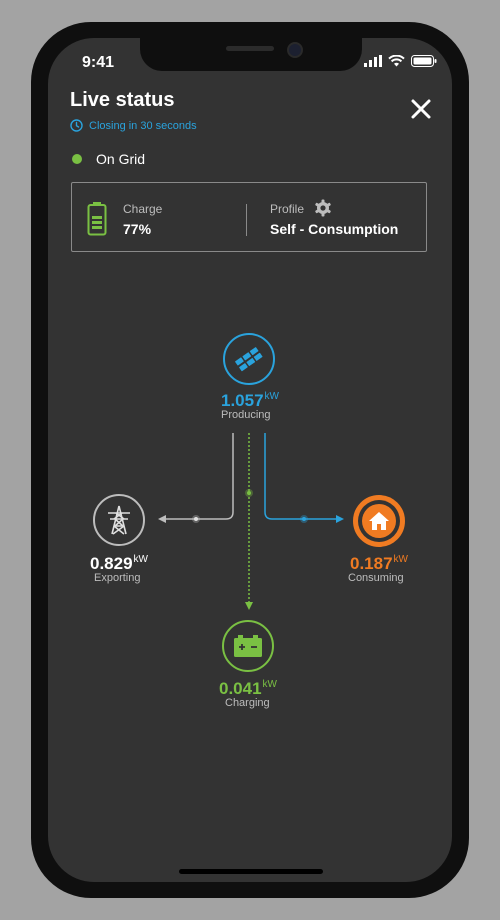  I want to click on car-battery-icon, so click(248, 646).